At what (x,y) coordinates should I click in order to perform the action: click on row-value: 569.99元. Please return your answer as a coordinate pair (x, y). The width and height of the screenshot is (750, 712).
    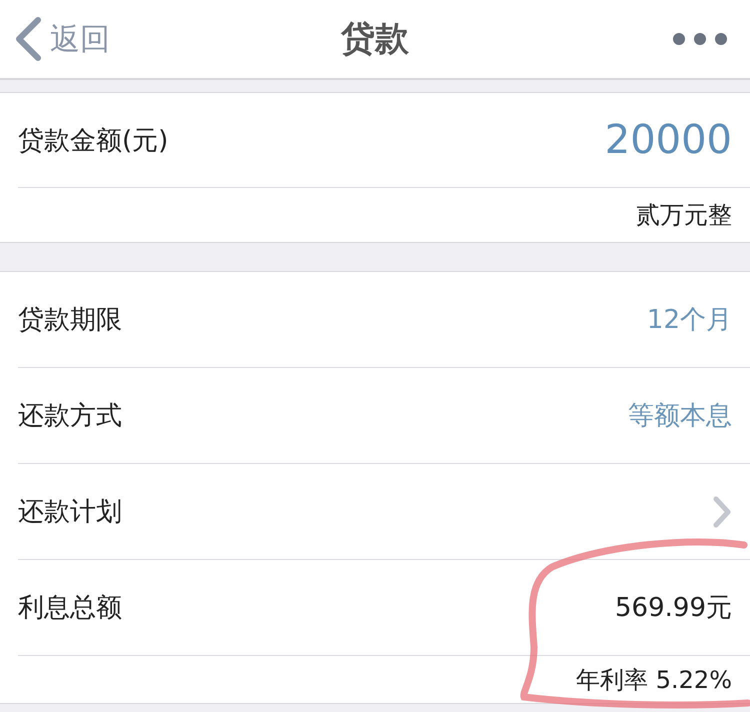
    Looking at the image, I should click on (673, 608).